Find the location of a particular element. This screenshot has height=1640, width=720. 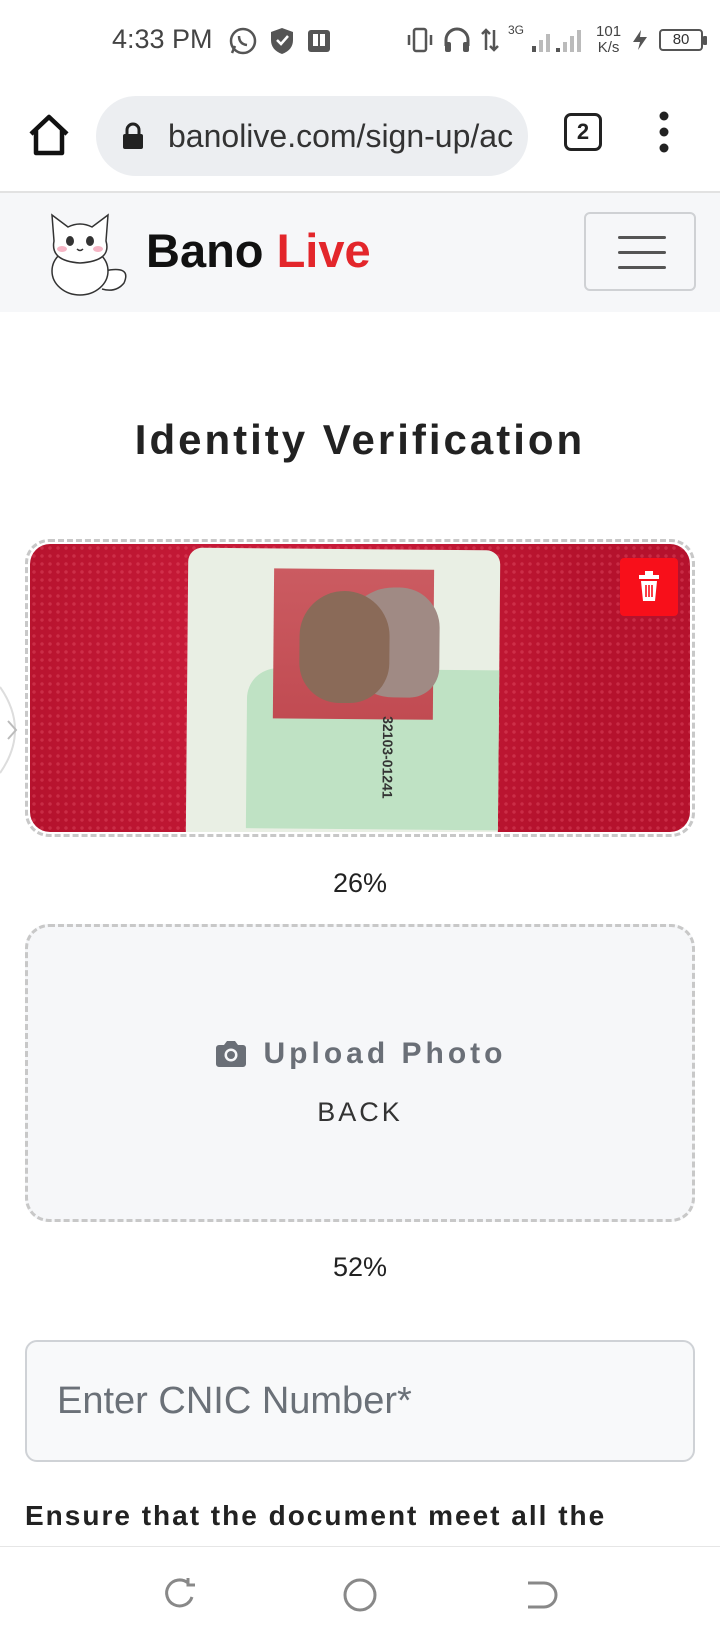

portrait-face is located at coordinates (344, 647).